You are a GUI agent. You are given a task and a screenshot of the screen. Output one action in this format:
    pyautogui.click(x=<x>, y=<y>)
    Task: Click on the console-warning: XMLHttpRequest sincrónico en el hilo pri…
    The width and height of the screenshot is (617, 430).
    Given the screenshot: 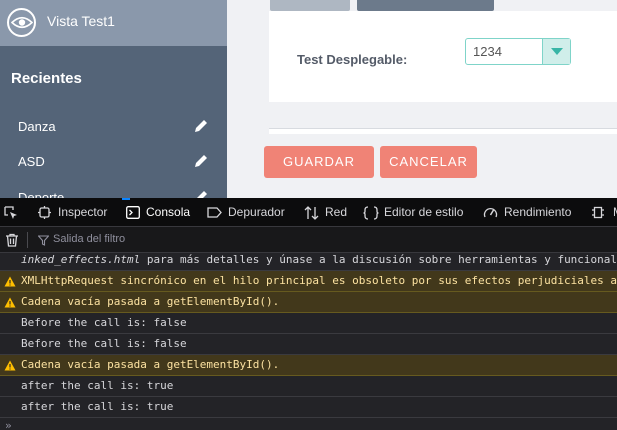 What is the action you would take?
    pyautogui.click(x=308, y=281)
    